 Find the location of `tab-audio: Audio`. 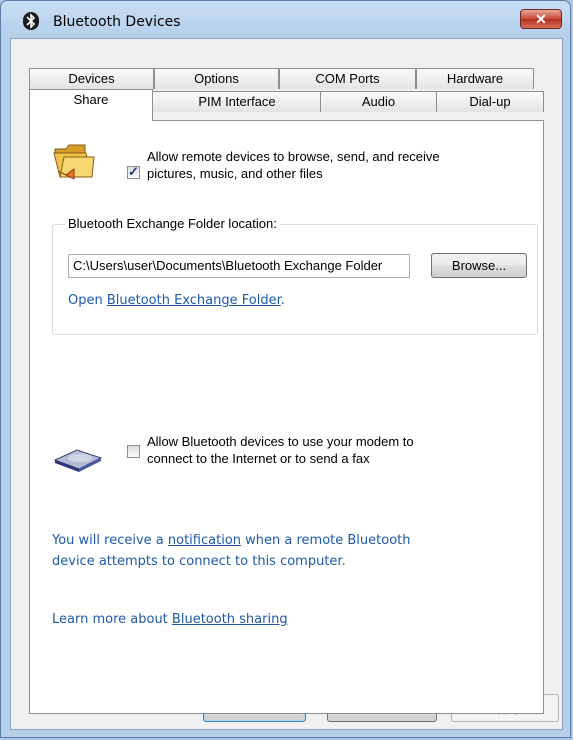

tab-audio: Audio is located at coordinates (378, 101).